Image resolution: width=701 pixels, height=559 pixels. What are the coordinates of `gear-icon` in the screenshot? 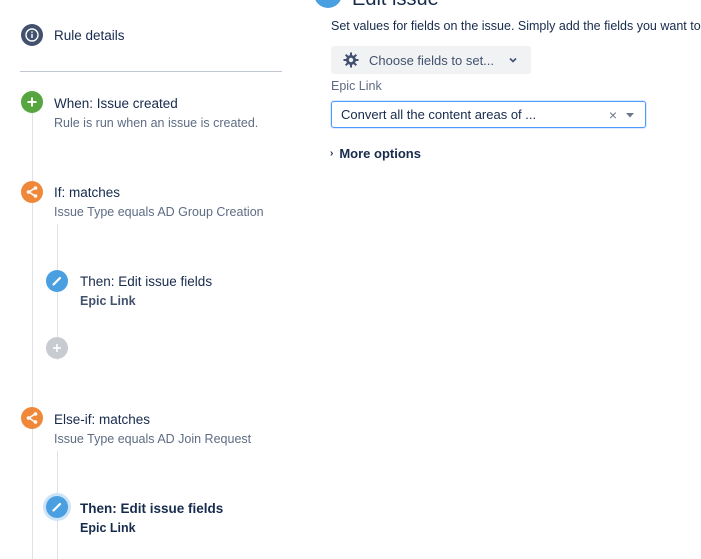 It's located at (351, 60).